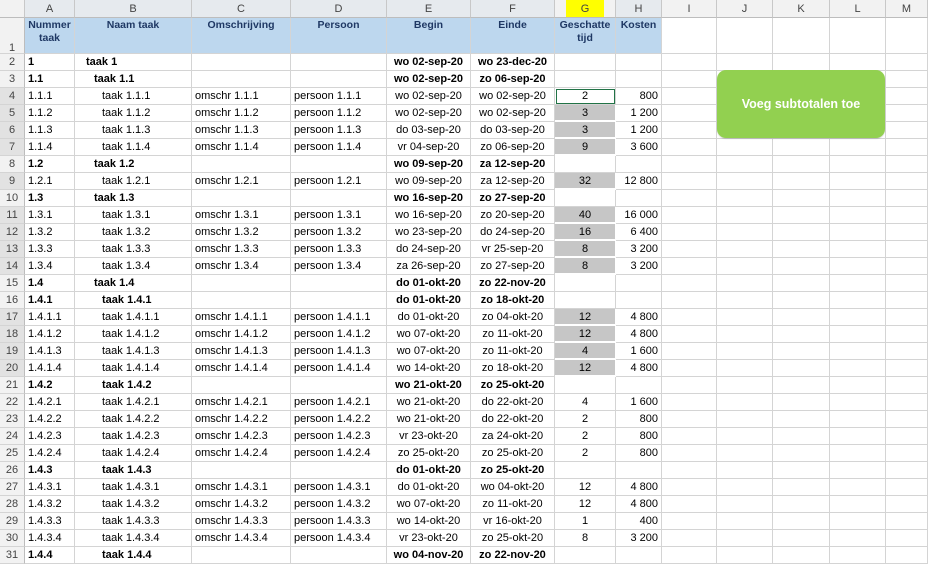 The height and width of the screenshot is (566, 928). What do you see at coordinates (133, 453) in the screenshot?
I see `task-name-cell: taak 1.4.2.4` at bounding box center [133, 453].